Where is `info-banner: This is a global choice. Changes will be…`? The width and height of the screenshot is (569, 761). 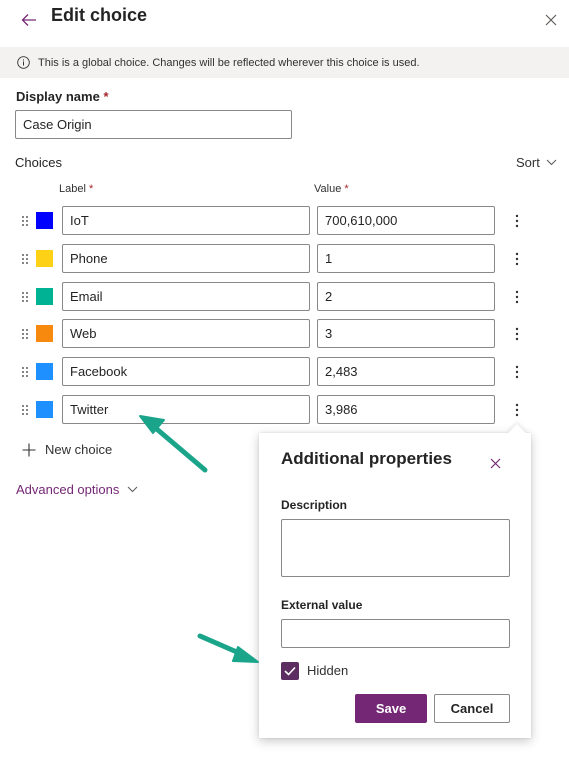 info-banner: This is a global choice. Changes will be… is located at coordinates (284, 62).